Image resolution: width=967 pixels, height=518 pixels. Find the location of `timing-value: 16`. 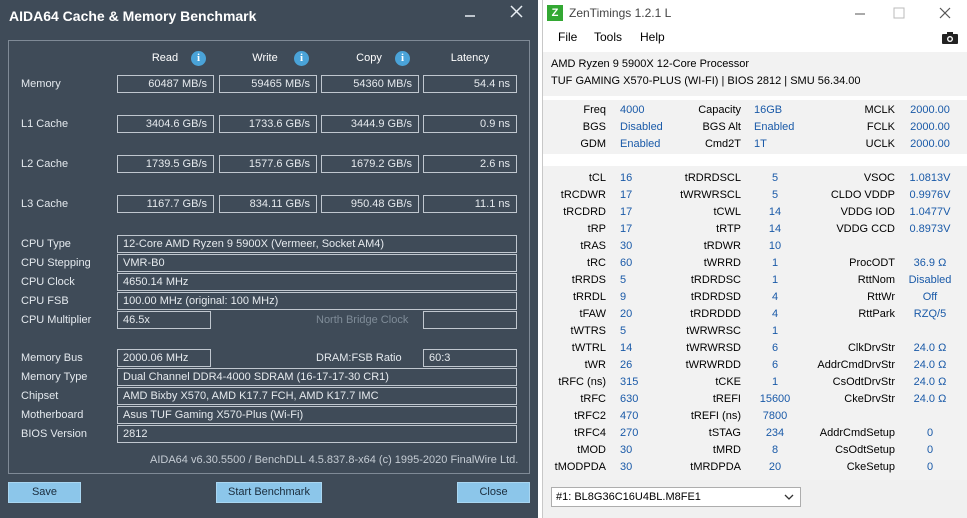

timing-value: 16 is located at coordinates (626, 178).